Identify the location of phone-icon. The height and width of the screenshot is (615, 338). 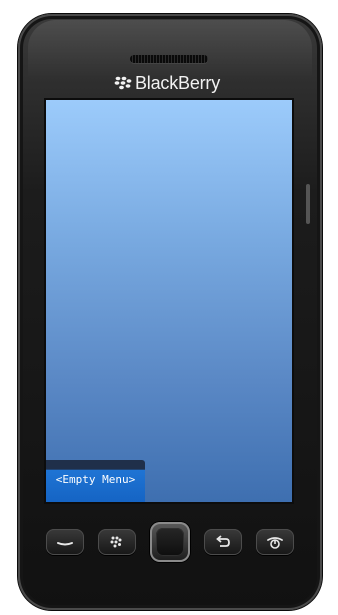
(65, 544).